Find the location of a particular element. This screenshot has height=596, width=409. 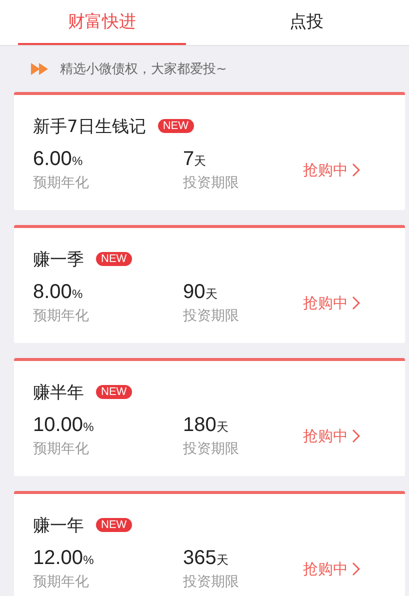

rate-value: 12.00% is located at coordinates (64, 558).